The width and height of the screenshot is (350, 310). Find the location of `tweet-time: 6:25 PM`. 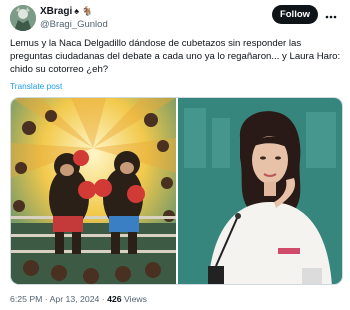

tweet-time: 6:25 PM is located at coordinates (26, 299).